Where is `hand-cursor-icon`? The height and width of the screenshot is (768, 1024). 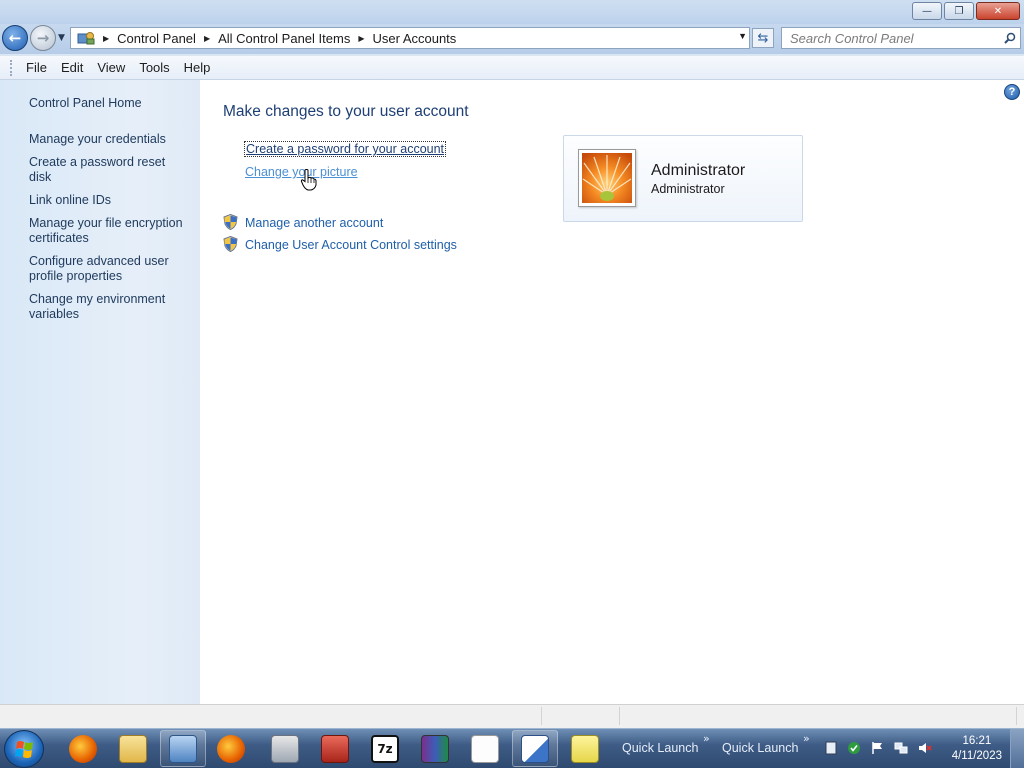
hand-cursor-icon is located at coordinates (308, 180).